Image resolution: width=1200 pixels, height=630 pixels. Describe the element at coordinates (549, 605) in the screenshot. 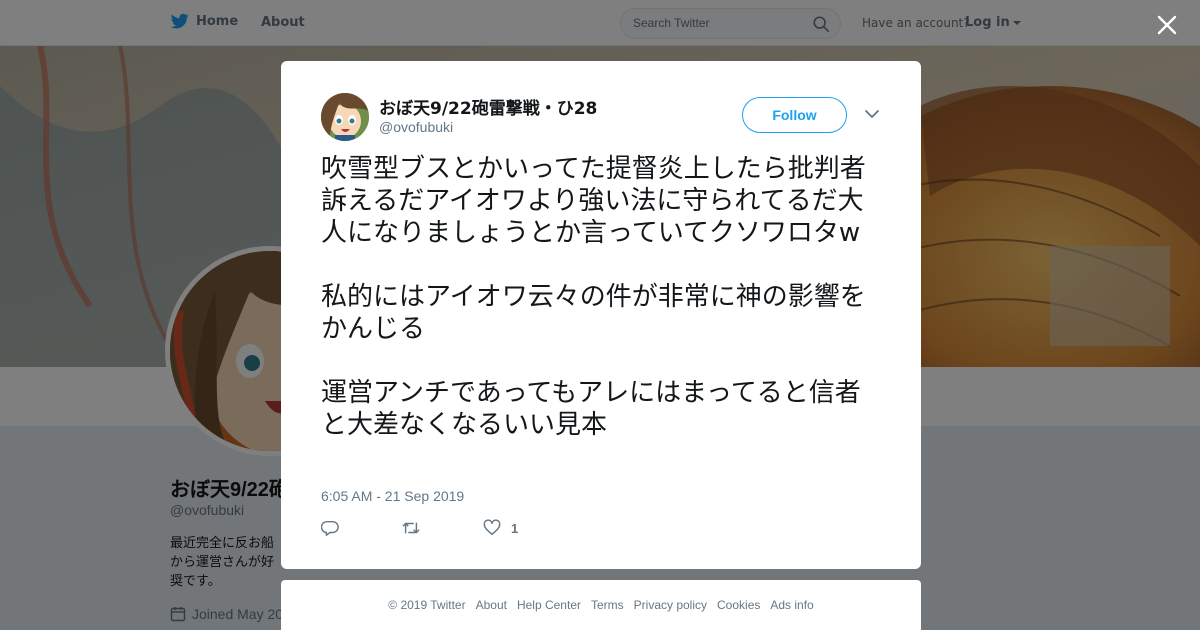

I see `footer-link-help-center: Help Center` at that location.